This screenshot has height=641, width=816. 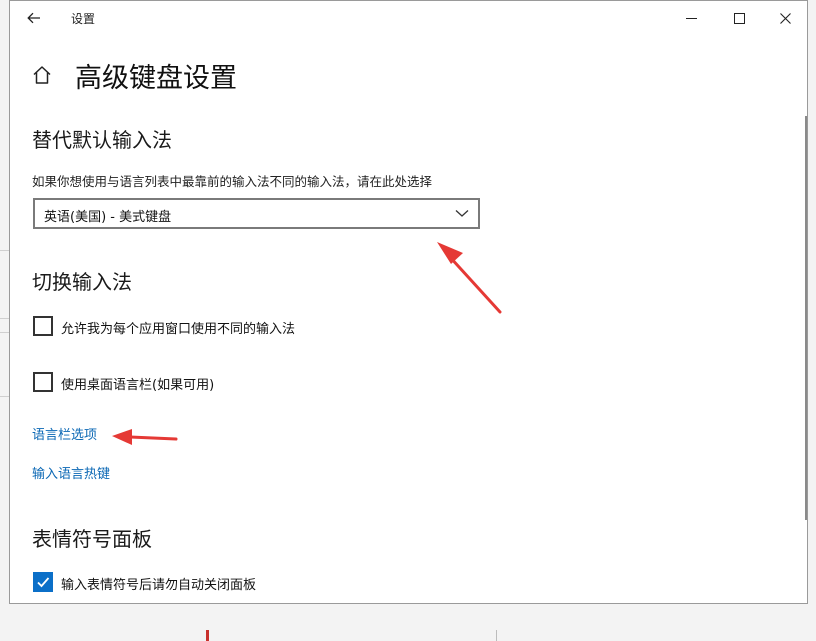 I want to click on close-icon, so click(x=785, y=18).